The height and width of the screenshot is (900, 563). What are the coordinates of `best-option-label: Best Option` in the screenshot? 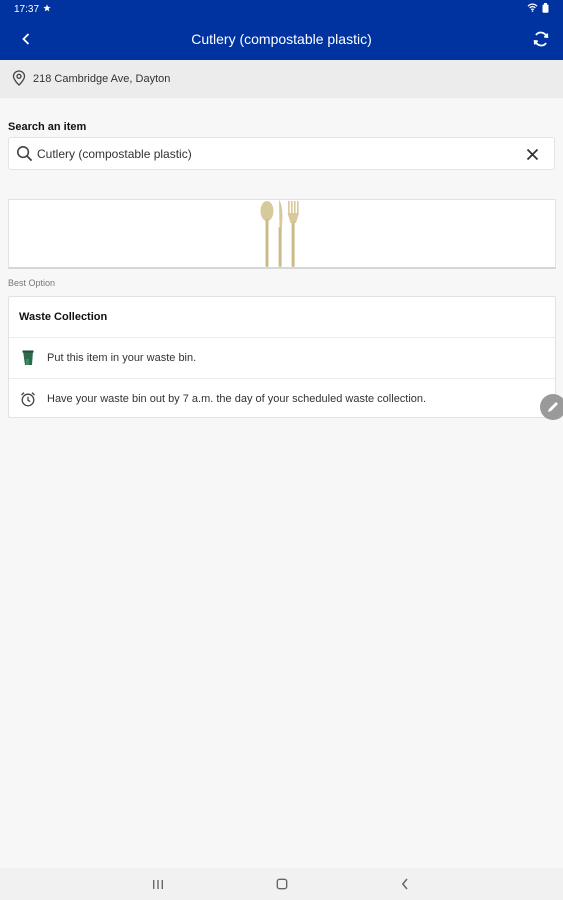 It's located at (32, 283).